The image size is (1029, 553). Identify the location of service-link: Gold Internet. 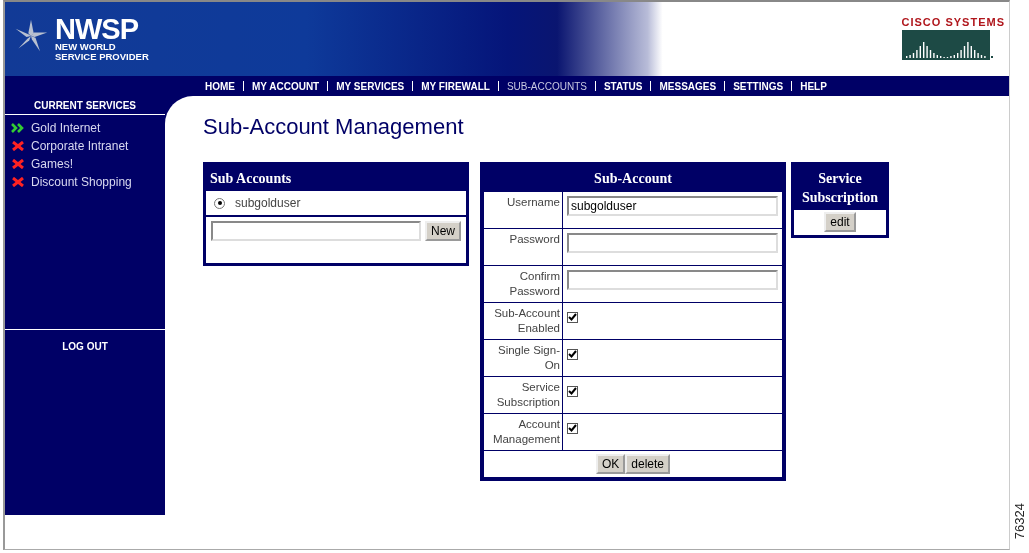
(66, 128).